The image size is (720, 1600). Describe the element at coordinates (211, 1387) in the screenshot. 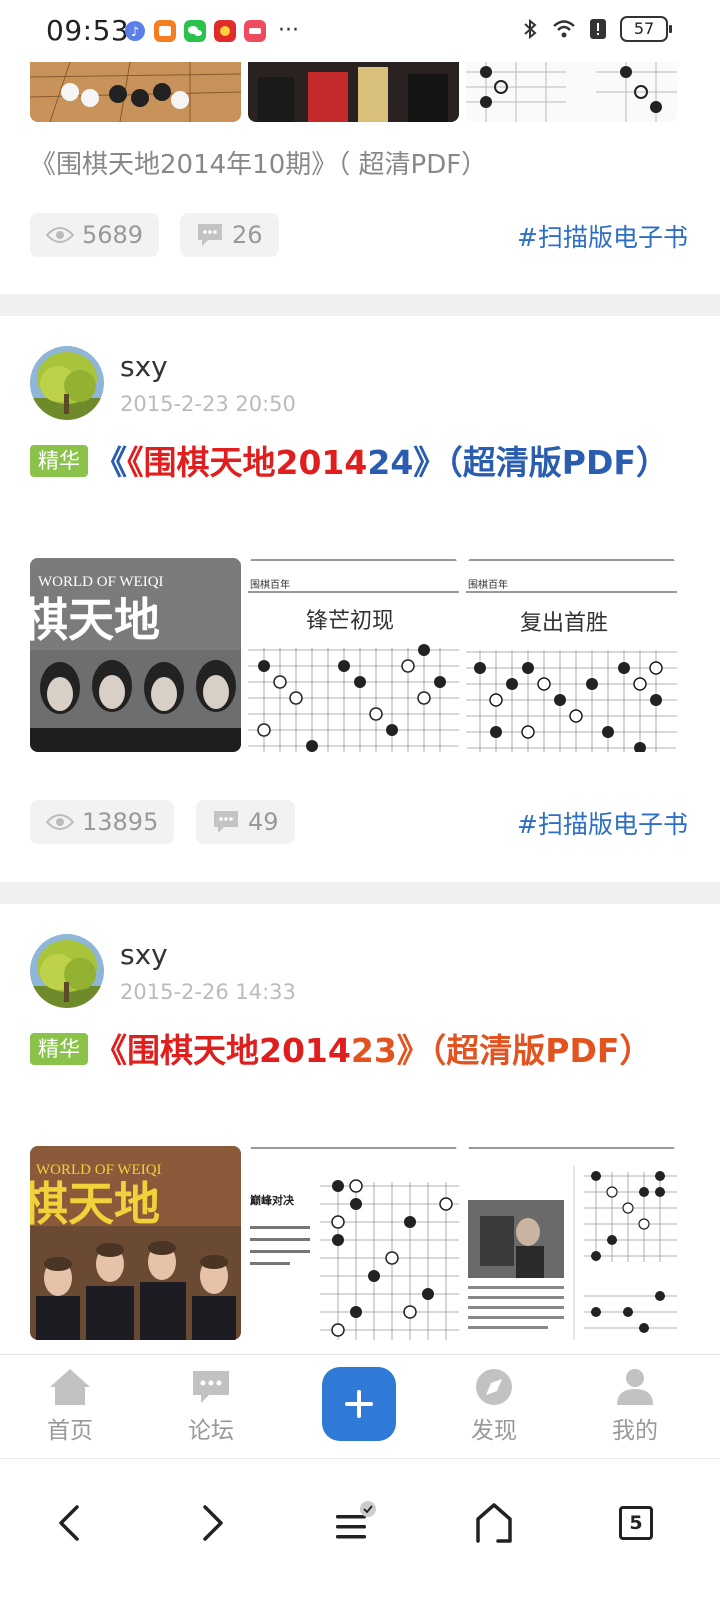

I see `forum-chat-icon` at that location.